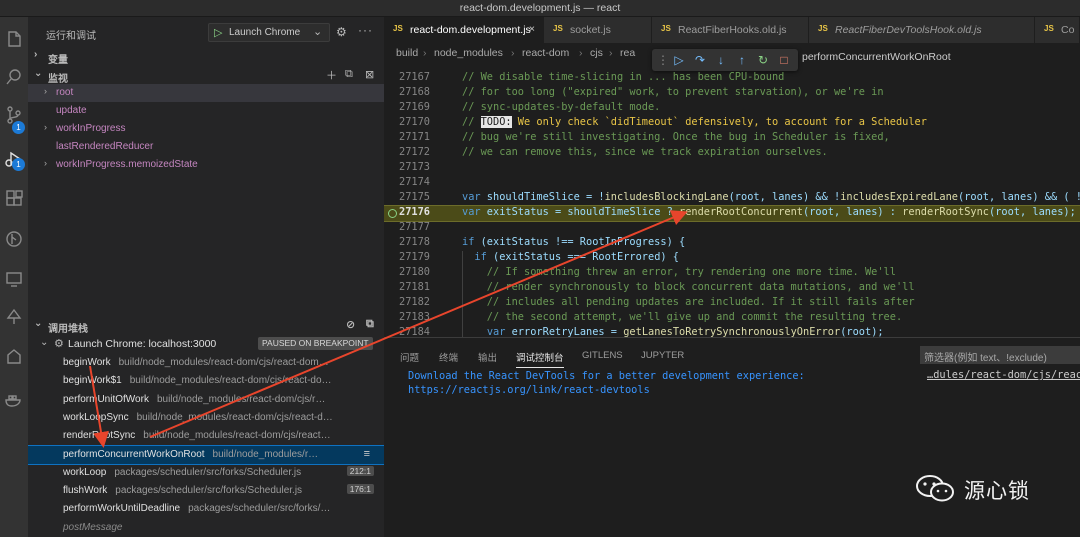 Image resolution: width=1080 pixels, height=537 pixels. Describe the element at coordinates (732, 258) in the screenshot. I see `code-line: 27179 if (exitStatus === RootErrored) {` at that location.